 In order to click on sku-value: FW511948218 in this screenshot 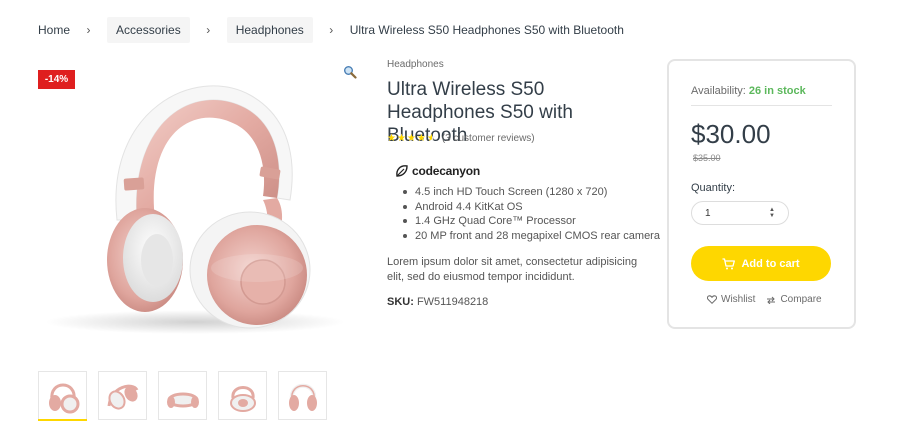, I will do `click(452, 302)`.